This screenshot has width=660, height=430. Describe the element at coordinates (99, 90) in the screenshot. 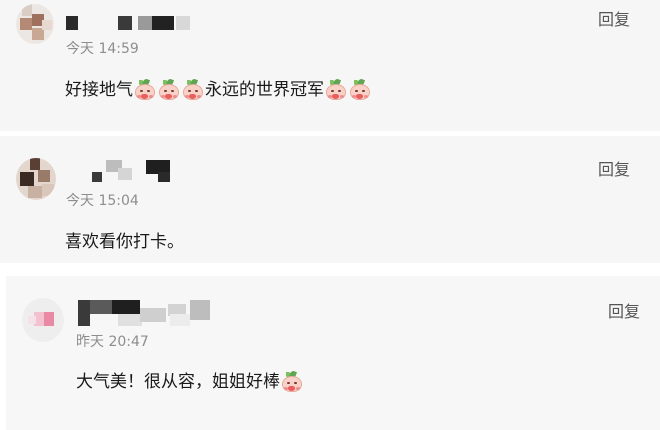

I see `comment-text-part: 好接地气` at that location.